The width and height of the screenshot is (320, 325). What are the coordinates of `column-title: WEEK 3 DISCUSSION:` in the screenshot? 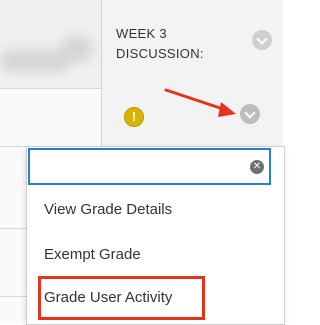 It's located at (160, 43).